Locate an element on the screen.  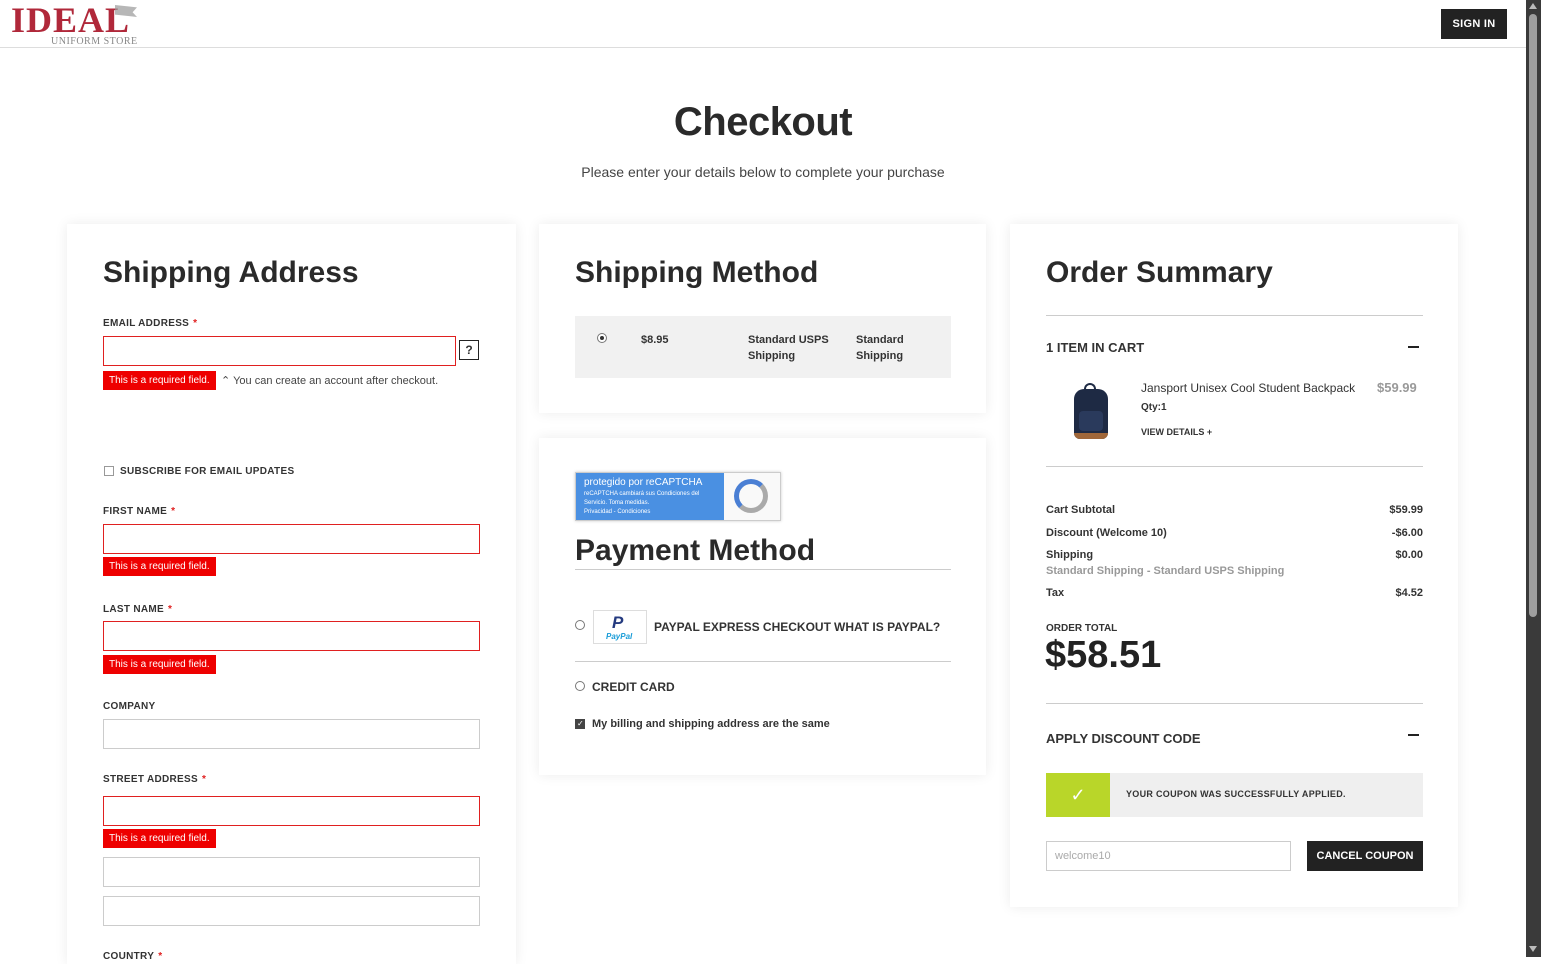
email-error-message: This is a required field. is located at coordinates (159, 380).